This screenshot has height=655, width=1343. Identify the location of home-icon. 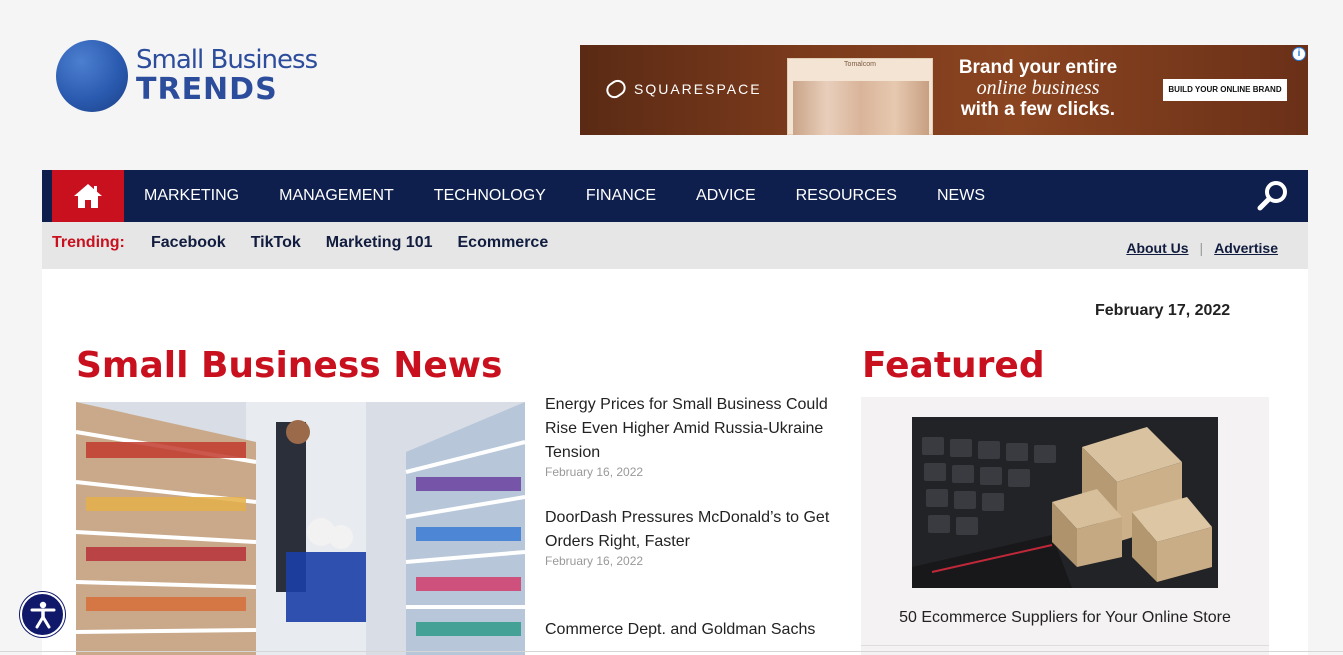
(88, 196).